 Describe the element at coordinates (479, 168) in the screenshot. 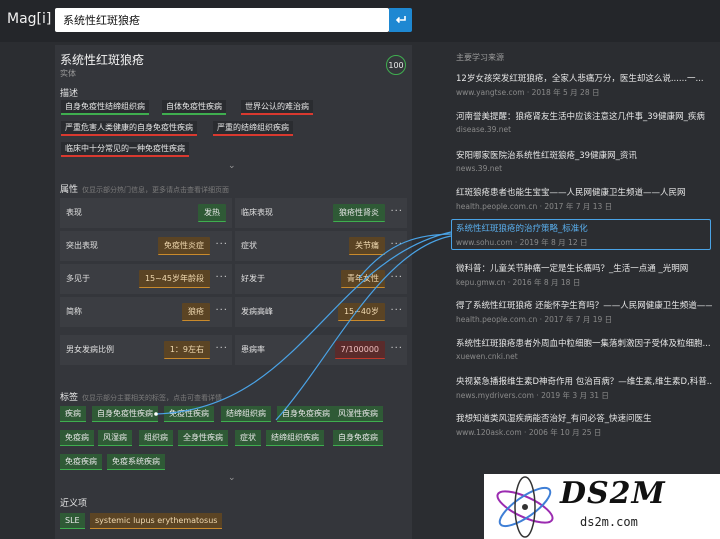

I see `source-meta: news.39.net` at that location.